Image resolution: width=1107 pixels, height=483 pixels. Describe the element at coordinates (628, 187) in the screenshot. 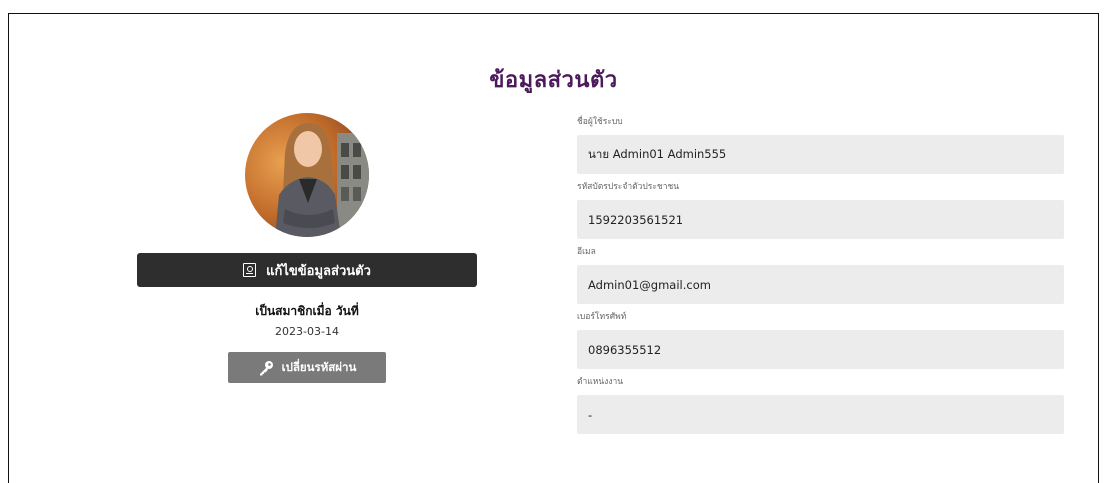

I see `field-label: รหัสบัตรประจำตัวประชาชน` at that location.